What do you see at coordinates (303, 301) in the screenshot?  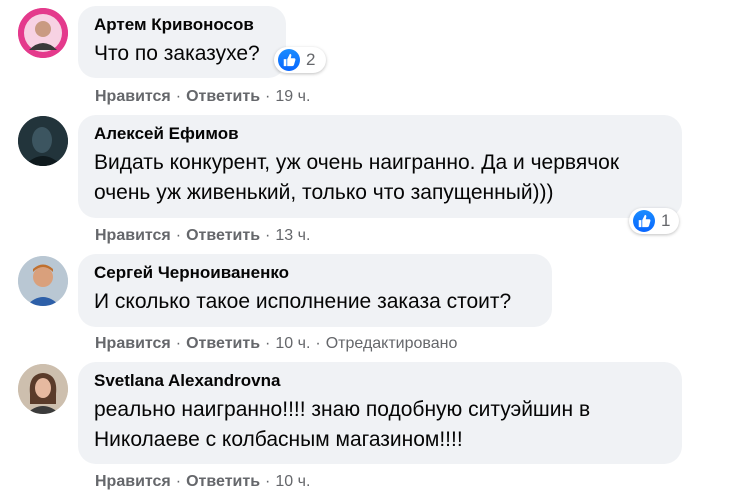 I see `comment-text: И сколько такое исполнение заказа стоит?` at bounding box center [303, 301].